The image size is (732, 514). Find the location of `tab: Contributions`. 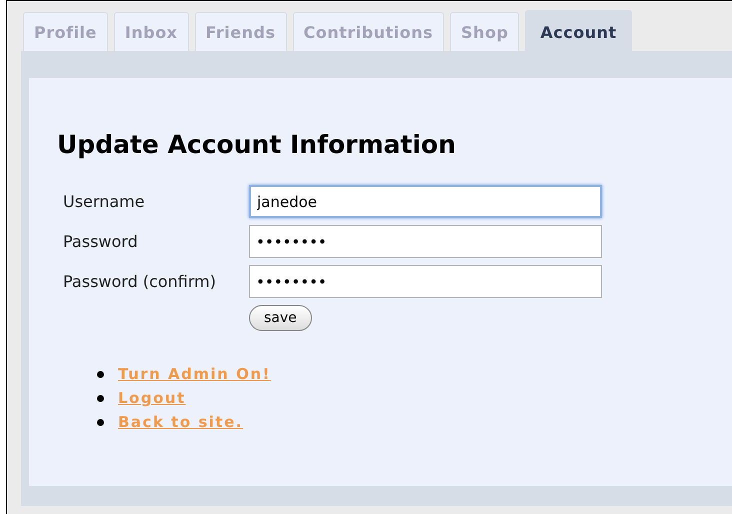

tab: Contributions is located at coordinates (368, 31).